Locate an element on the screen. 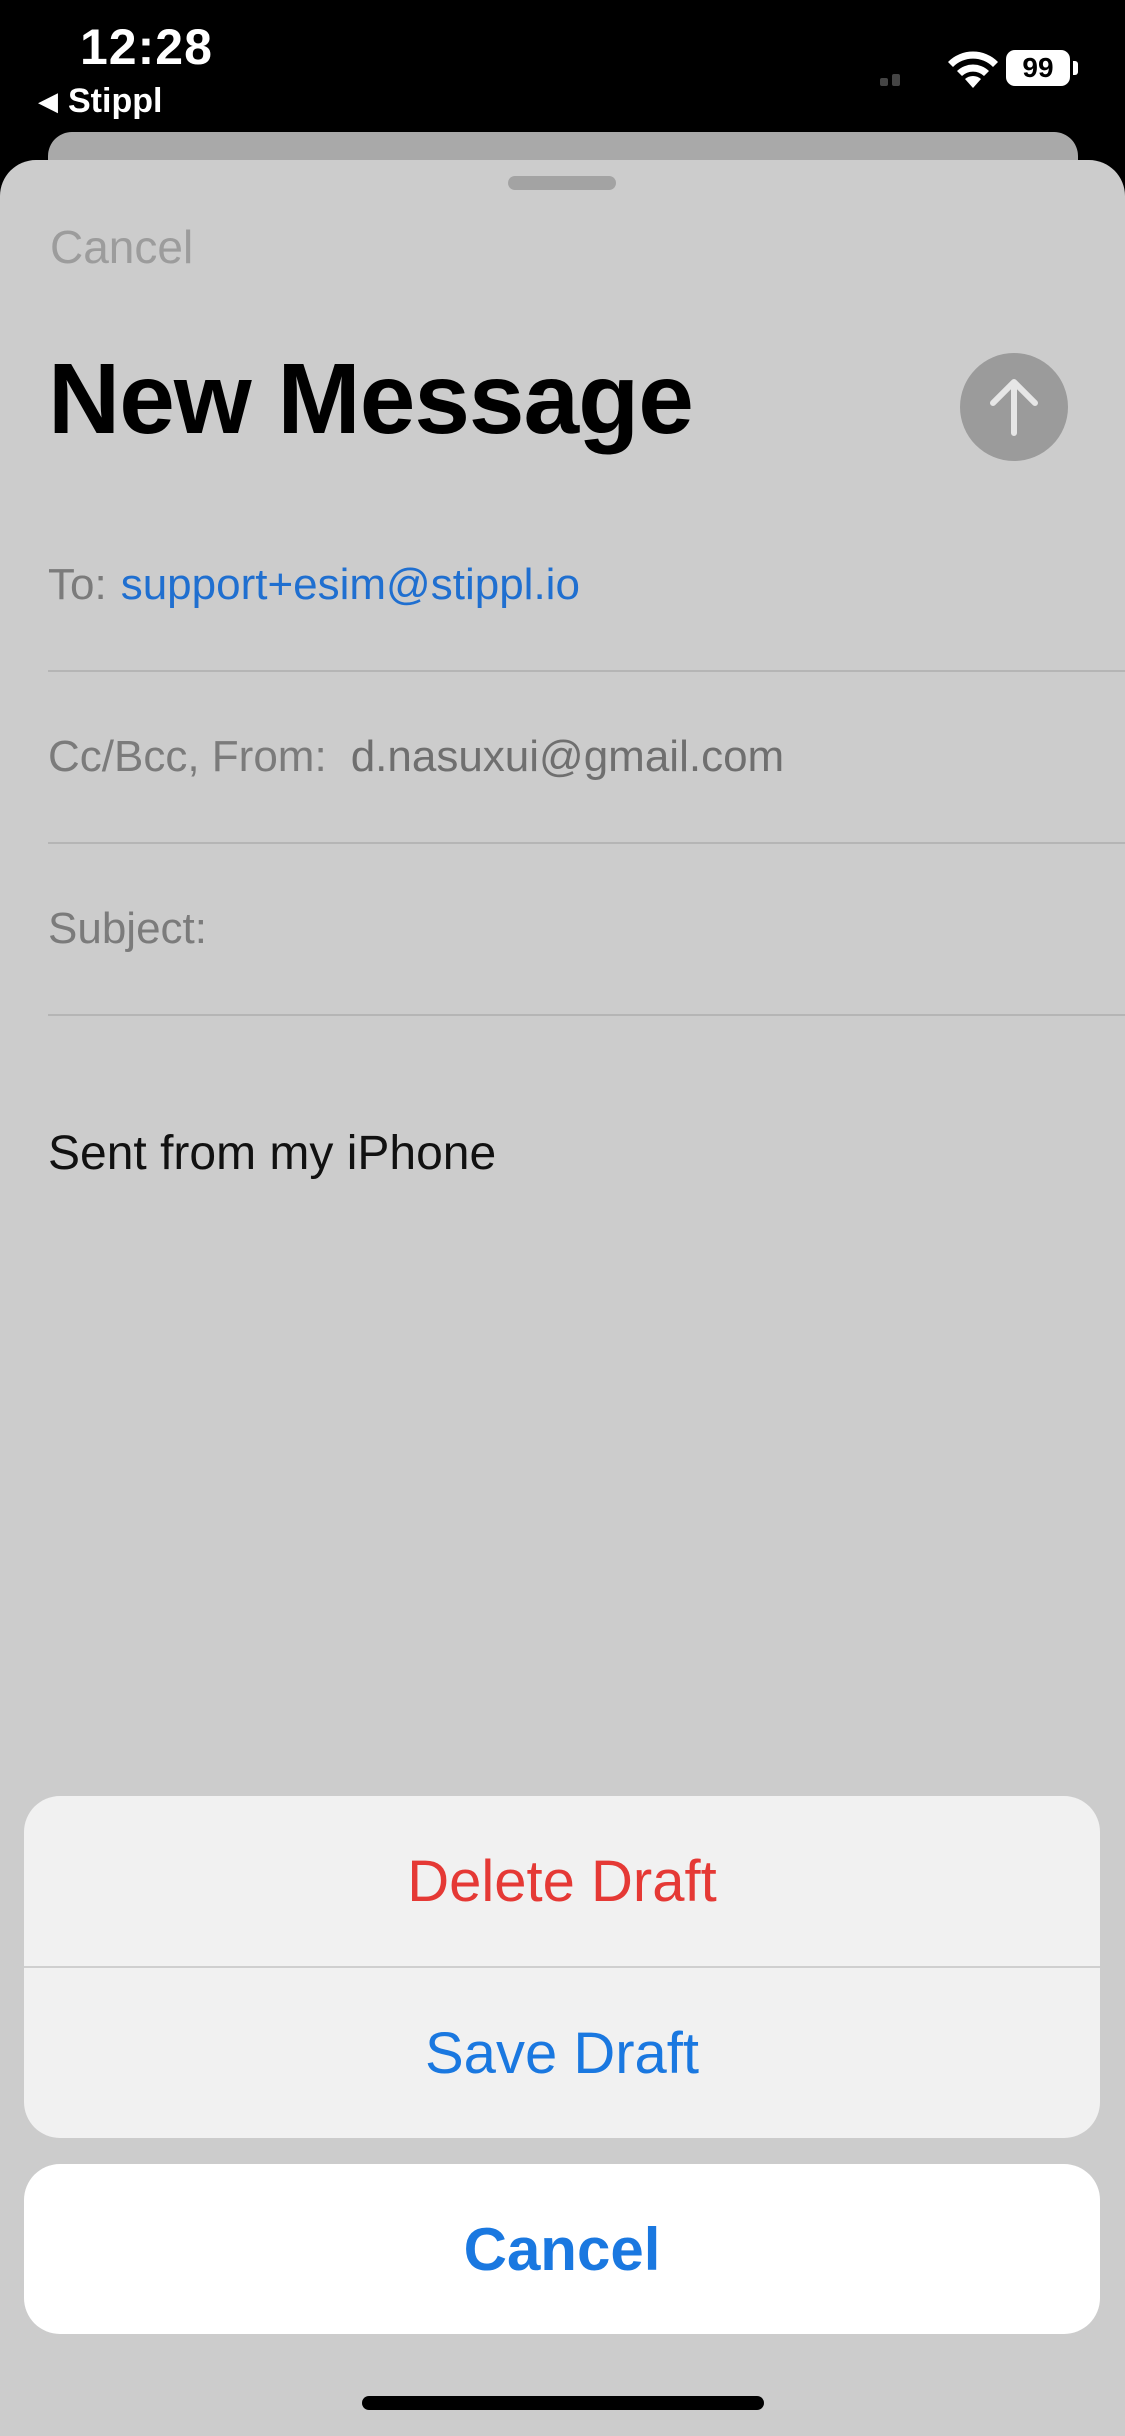 This screenshot has width=1125, height=2436. back-caret-icon: ◀ is located at coordinates (48, 101).